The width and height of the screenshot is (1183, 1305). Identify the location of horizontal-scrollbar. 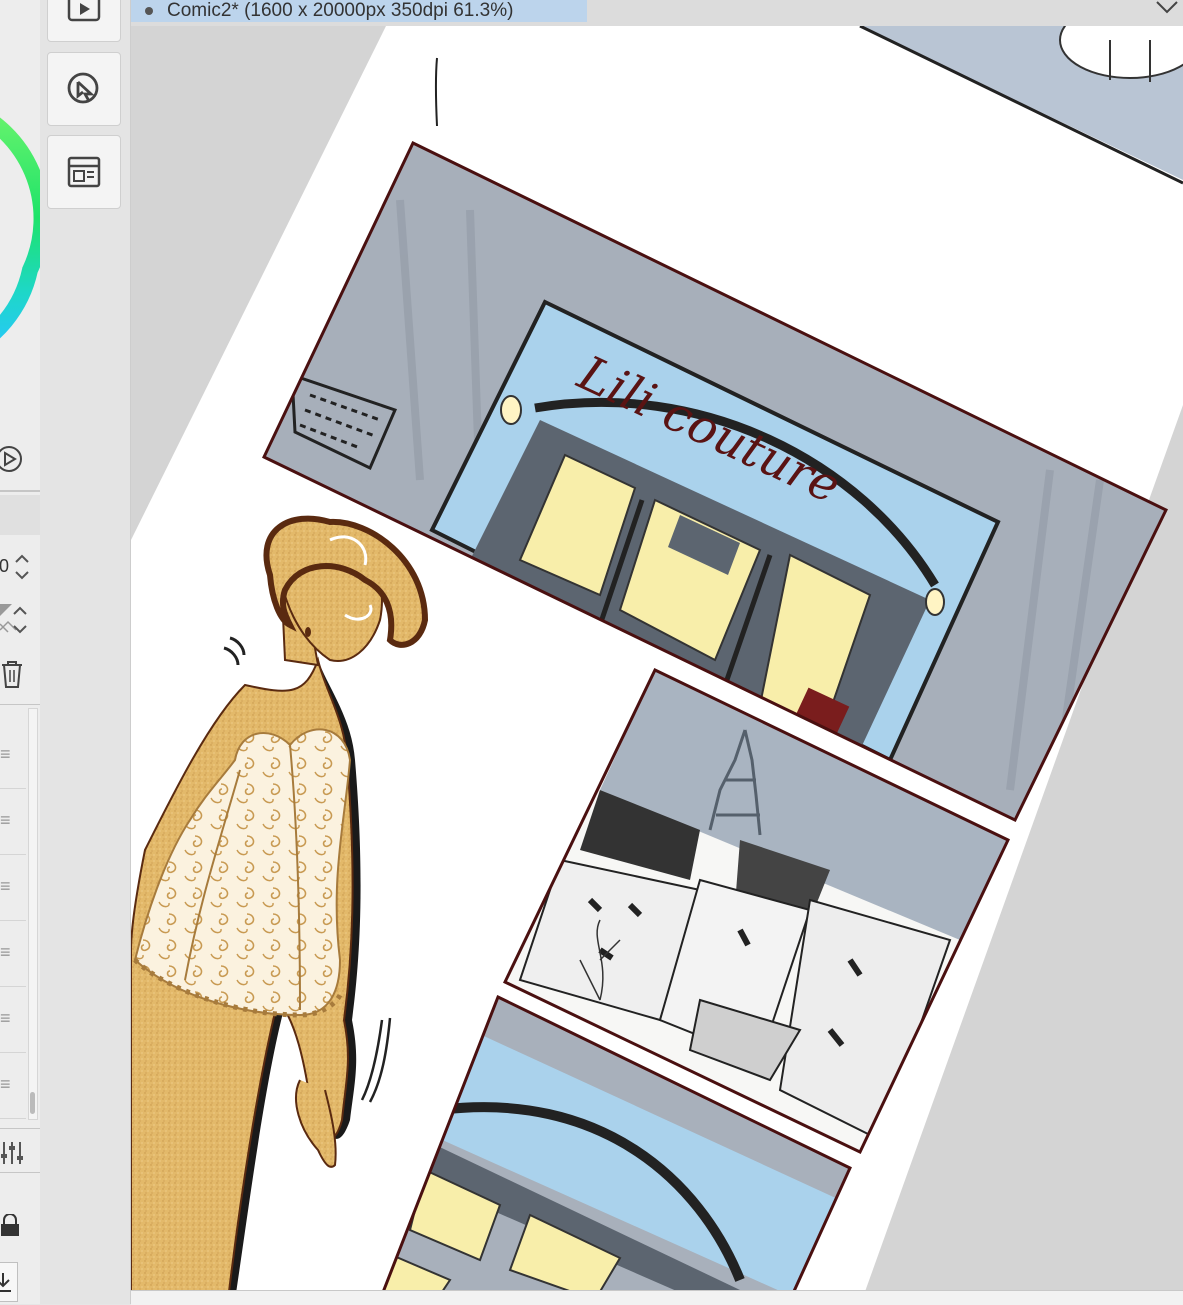
(657, 1297).